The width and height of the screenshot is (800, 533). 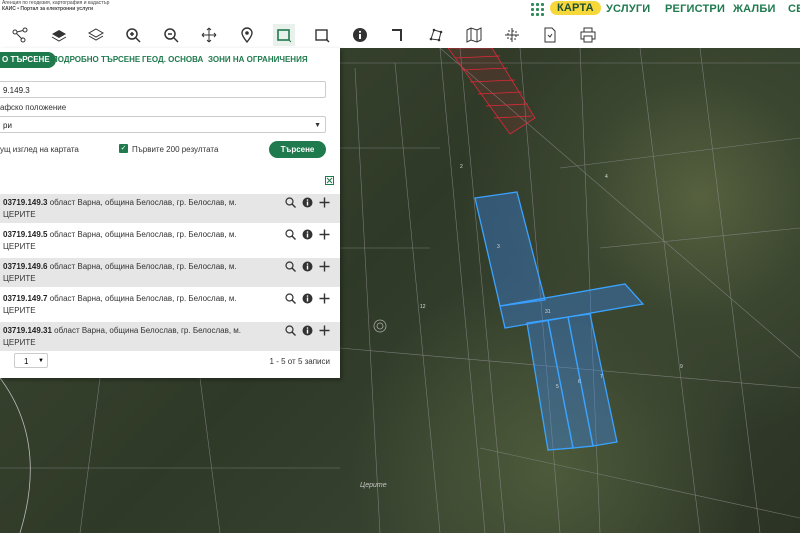 What do you see at coordinates (628, 9) in the screenshot?
I see `nav-services: УСЛУГИ` at bounding box center [628, 9].